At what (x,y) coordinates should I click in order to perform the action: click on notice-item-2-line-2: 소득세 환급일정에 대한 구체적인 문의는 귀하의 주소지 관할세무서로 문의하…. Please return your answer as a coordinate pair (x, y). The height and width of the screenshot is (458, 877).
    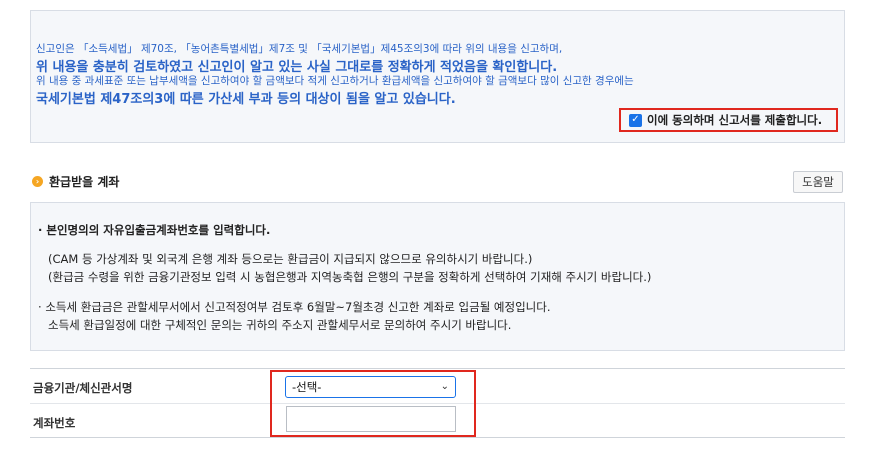
    Looking at the image, I should click on (280, 325).